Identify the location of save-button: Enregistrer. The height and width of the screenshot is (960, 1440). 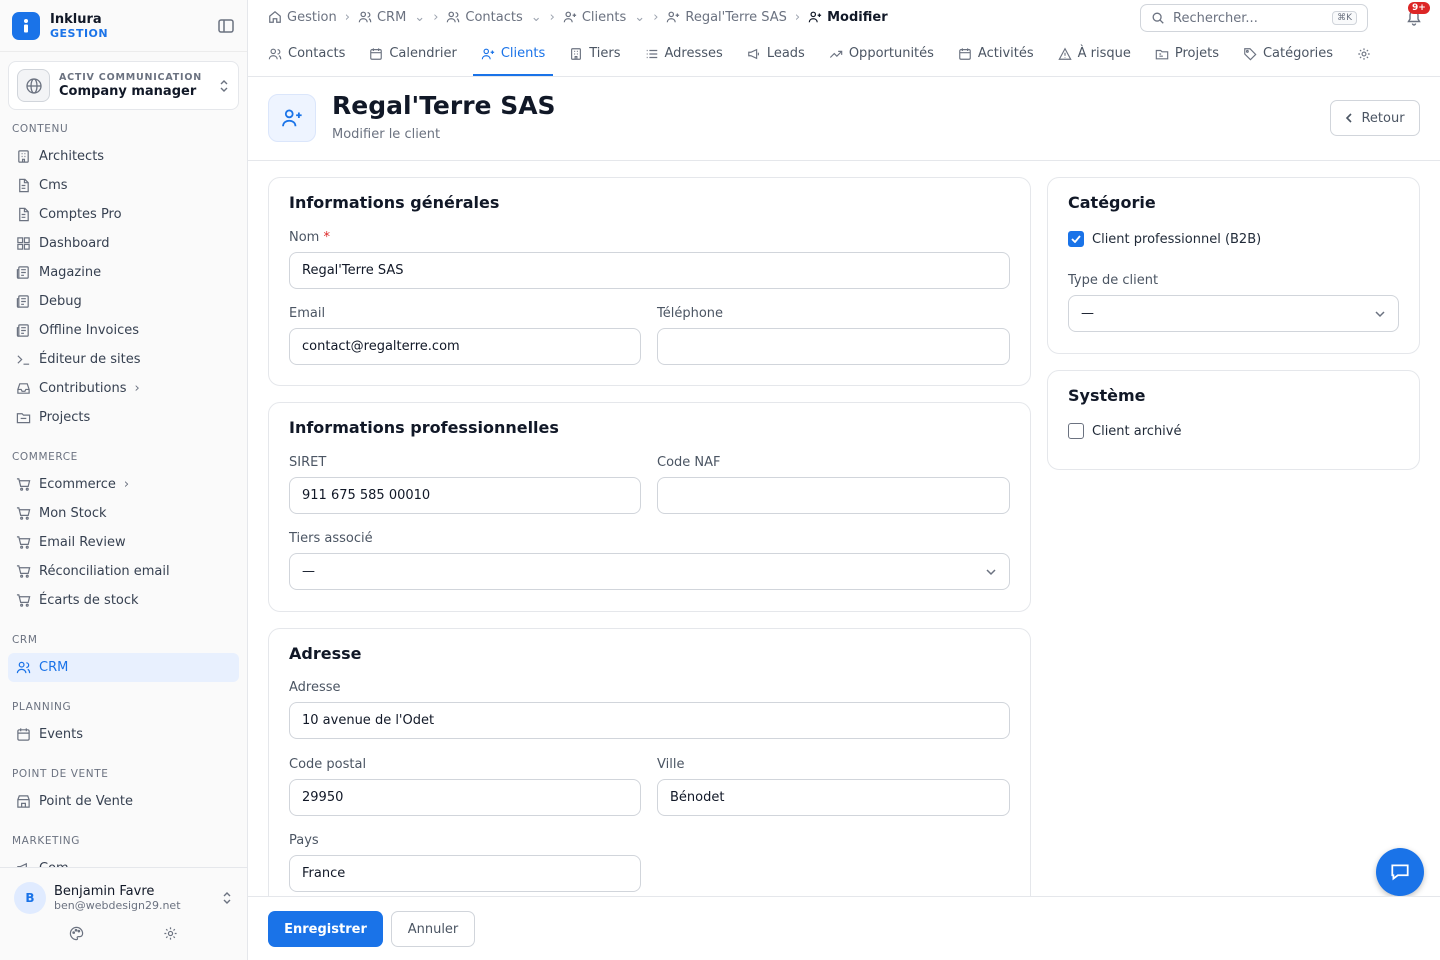
(325, 929).